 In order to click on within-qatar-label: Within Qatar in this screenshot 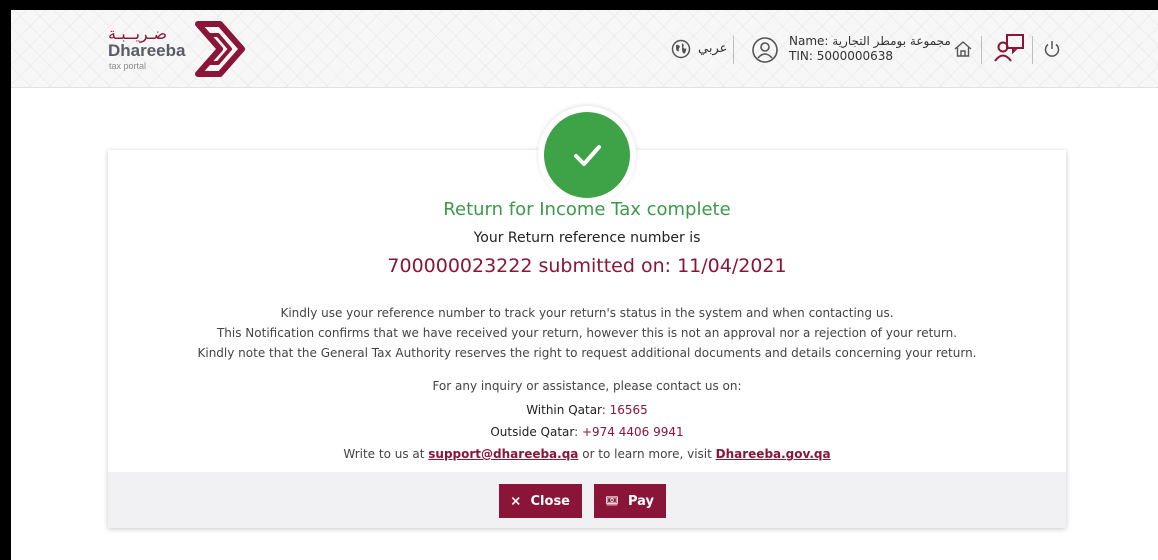, I will do `click(564, 410)`.